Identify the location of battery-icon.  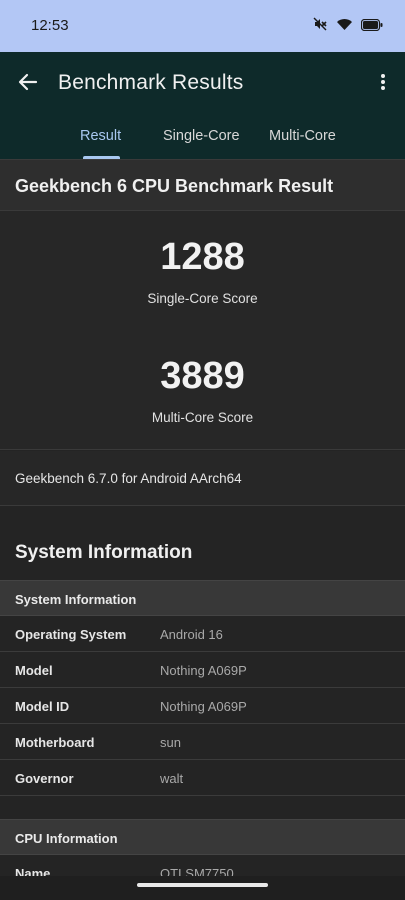
(371, 27).